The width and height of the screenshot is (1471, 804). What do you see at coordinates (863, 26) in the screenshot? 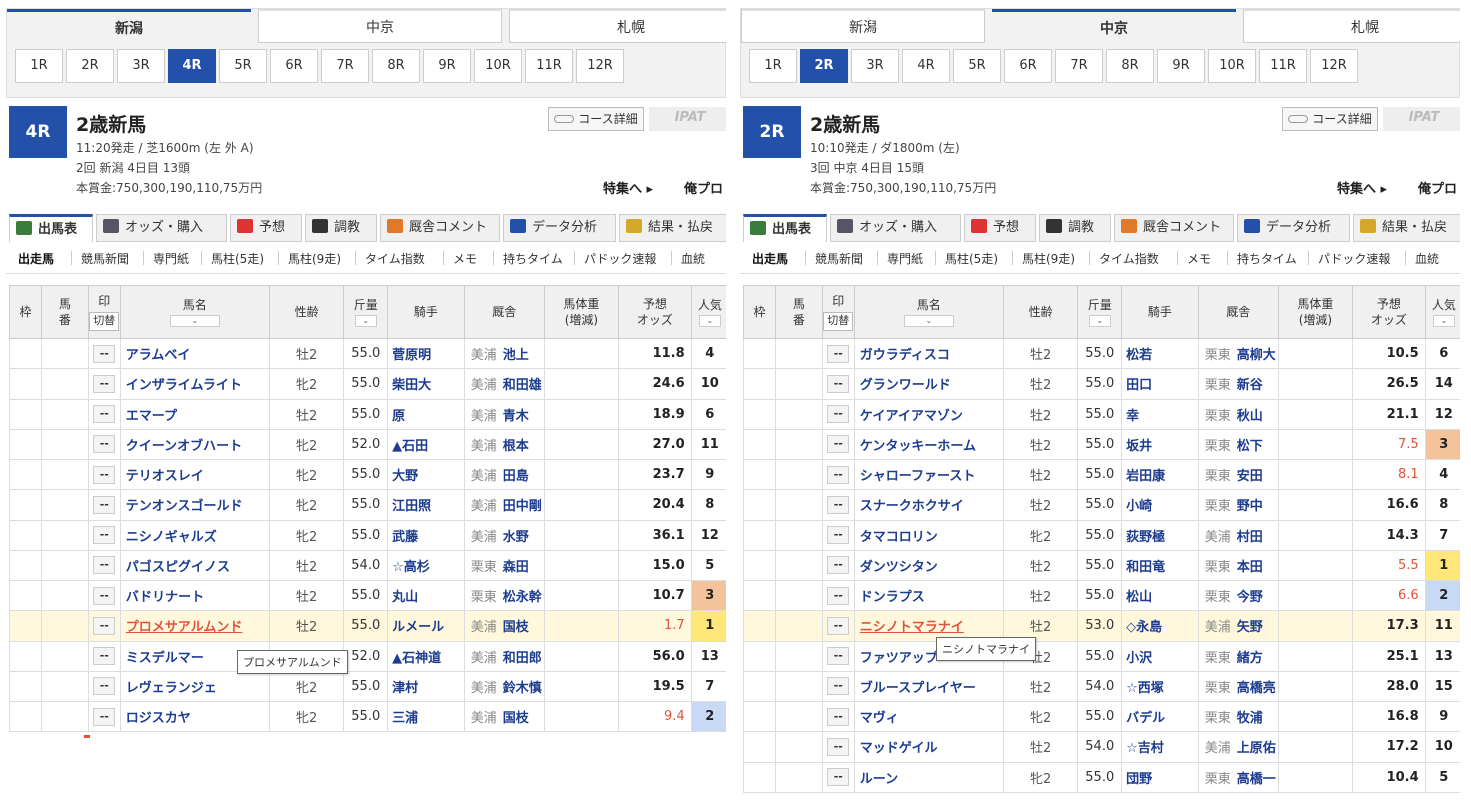
I see `venue-tab-0: 新潟` at bounding box center [863, 26].